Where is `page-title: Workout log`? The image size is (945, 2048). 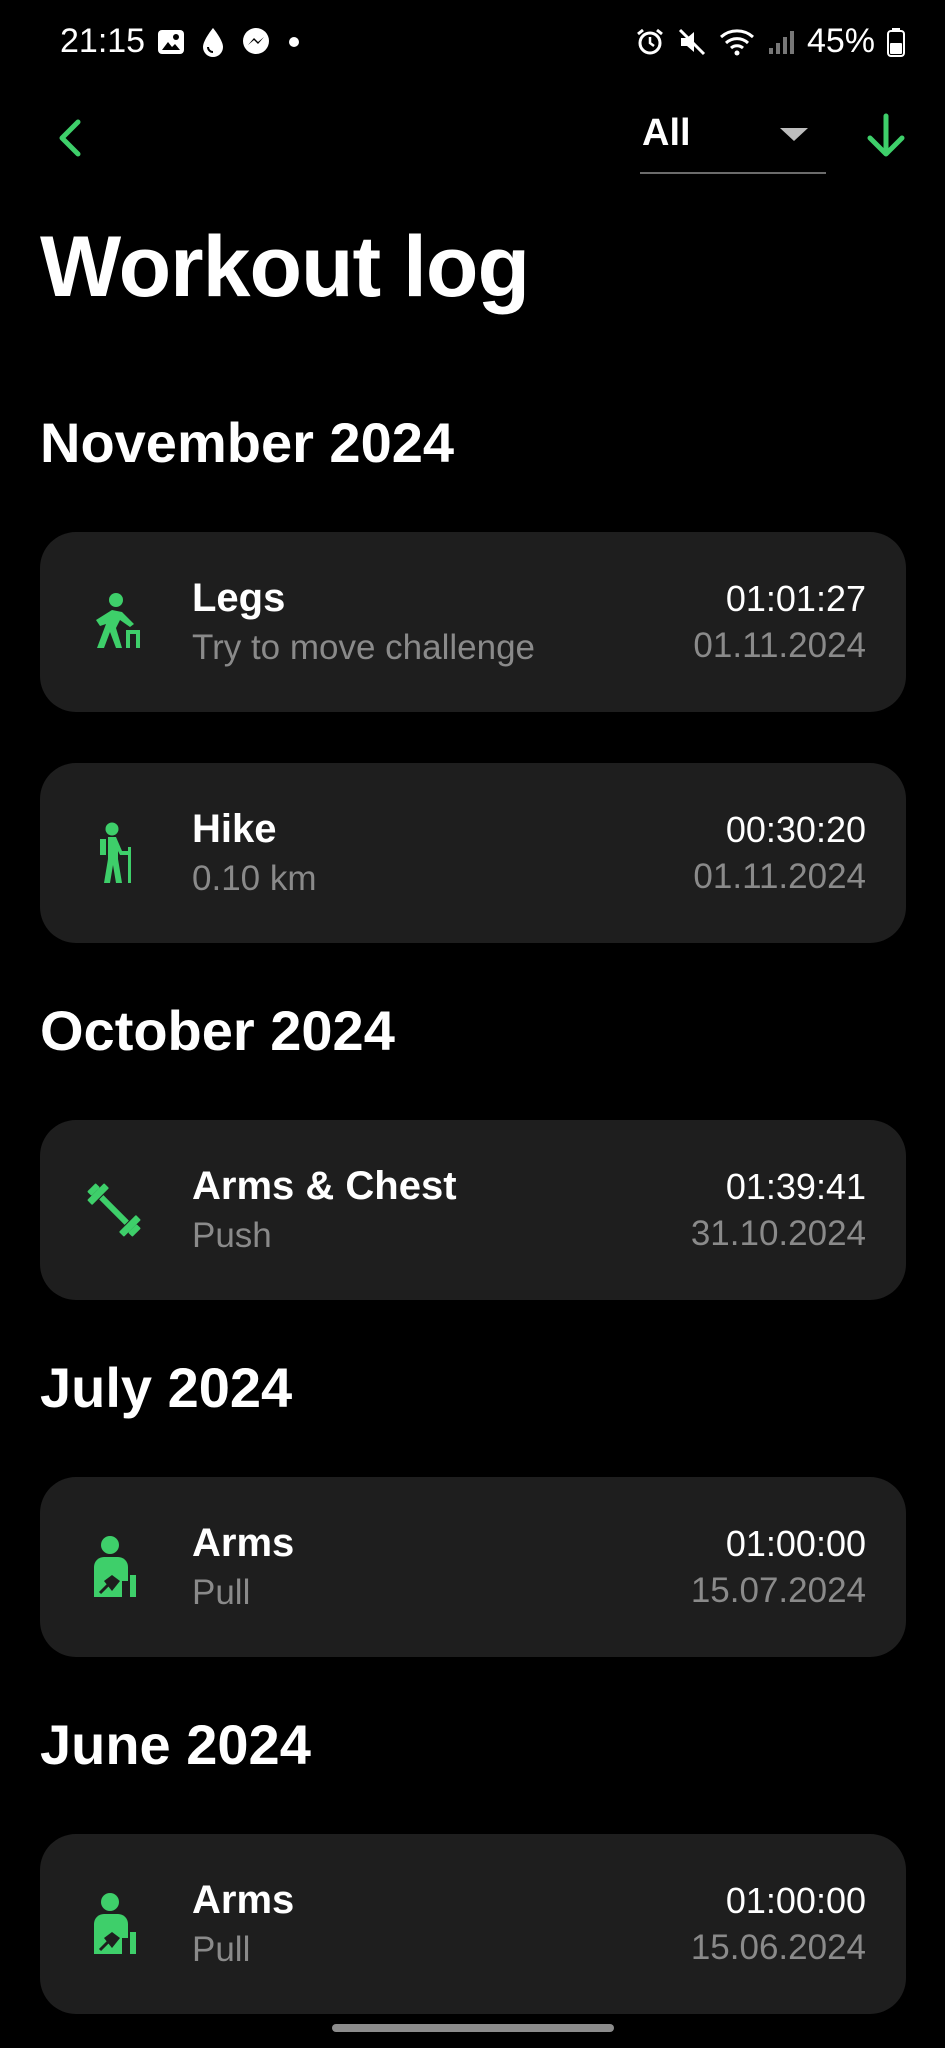 page-title: Workout log is located at coordinates (285, 267).